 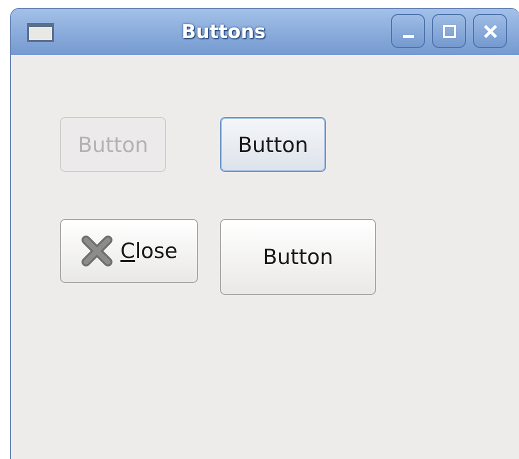 What do you see at coordinates (408, 31) in the screenshot?
I see `minimize-button` at bounding box center [408, 31].